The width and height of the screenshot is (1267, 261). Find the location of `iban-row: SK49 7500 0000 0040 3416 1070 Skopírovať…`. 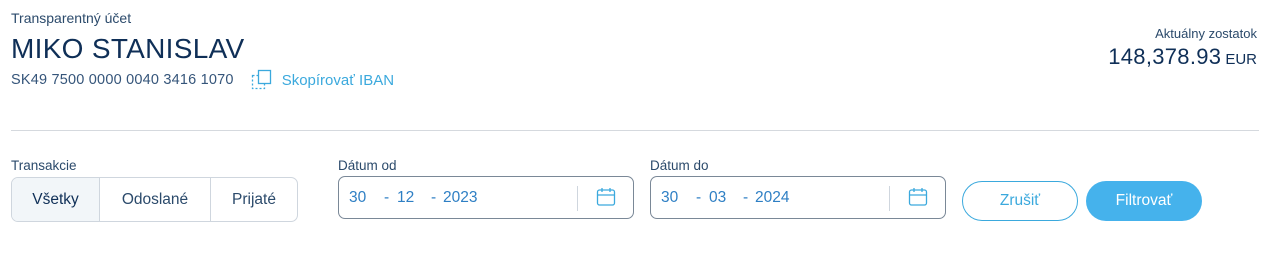

iban-row: SK49 7500 0000 0040 3416 1070 Skopírovať… is located at coordinates (202, 80).